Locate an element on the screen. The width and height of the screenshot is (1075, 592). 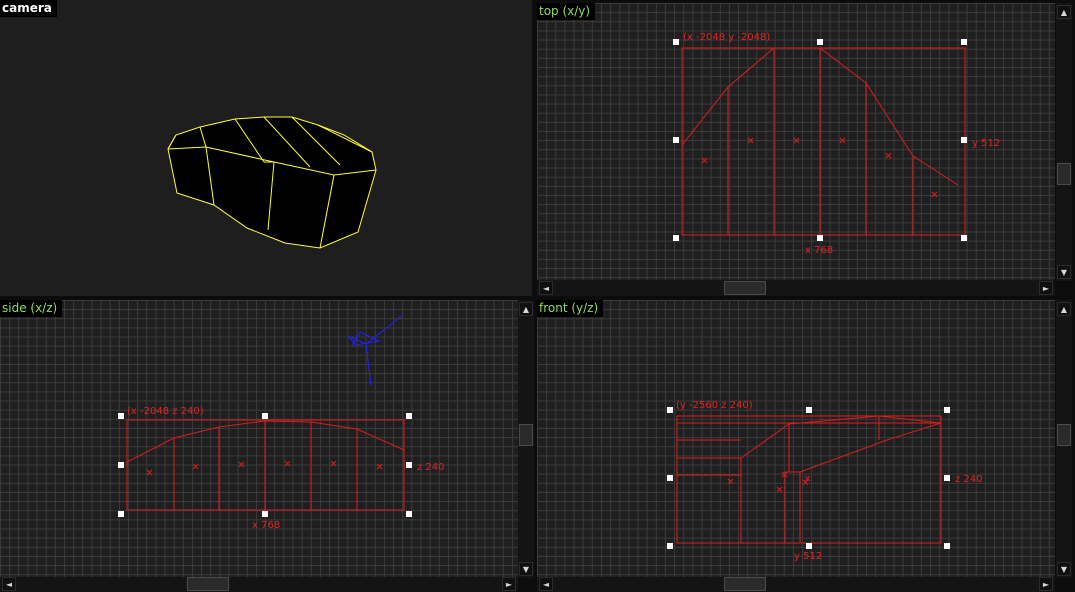
top-coord-height: y 512 is located at coordinates (986, 143).